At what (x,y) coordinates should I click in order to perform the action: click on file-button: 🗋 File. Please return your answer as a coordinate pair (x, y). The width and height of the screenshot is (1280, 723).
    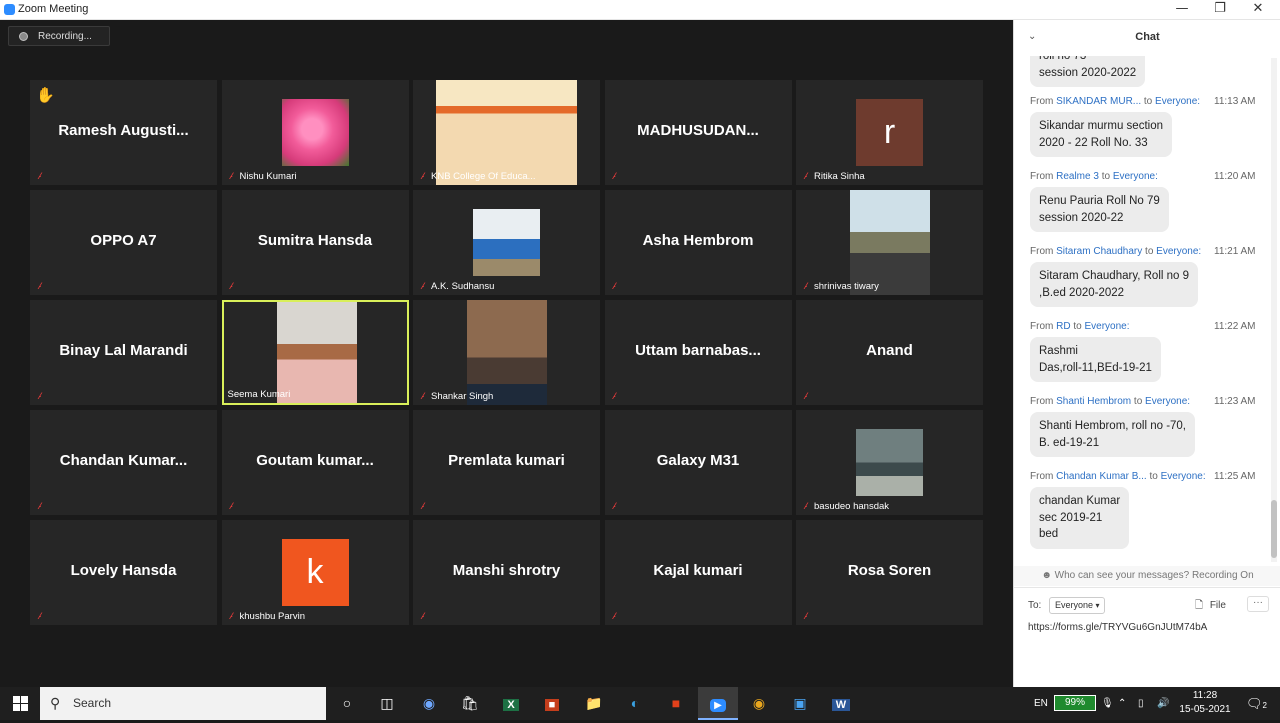
    Looking at the image, I should click on (1210, 606).